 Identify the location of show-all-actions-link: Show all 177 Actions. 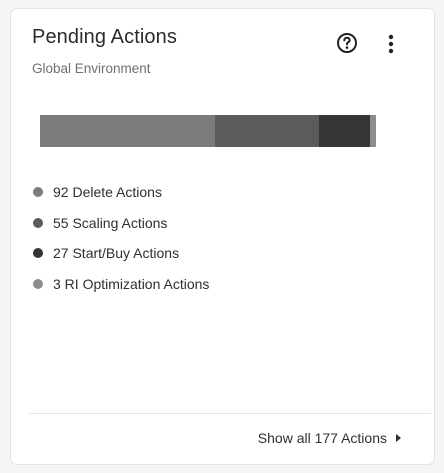
(329, 438).